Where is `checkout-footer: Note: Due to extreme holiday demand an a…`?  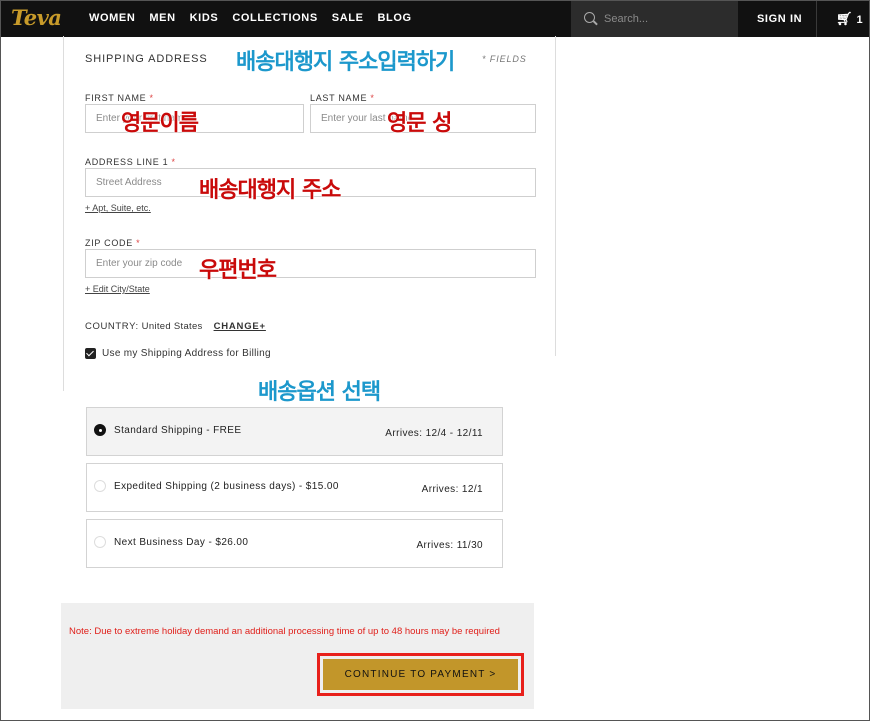 checkout-footer: Note: Due to extreme holiday demand an a… is located at coordinates (297, 656).